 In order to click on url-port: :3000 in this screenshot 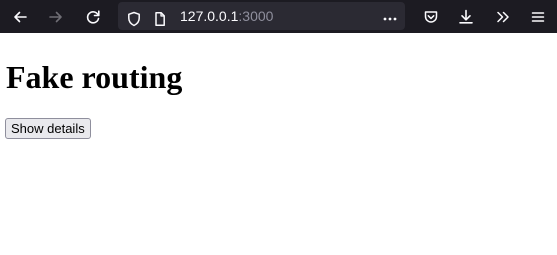, I will do `click(256, 16)`.